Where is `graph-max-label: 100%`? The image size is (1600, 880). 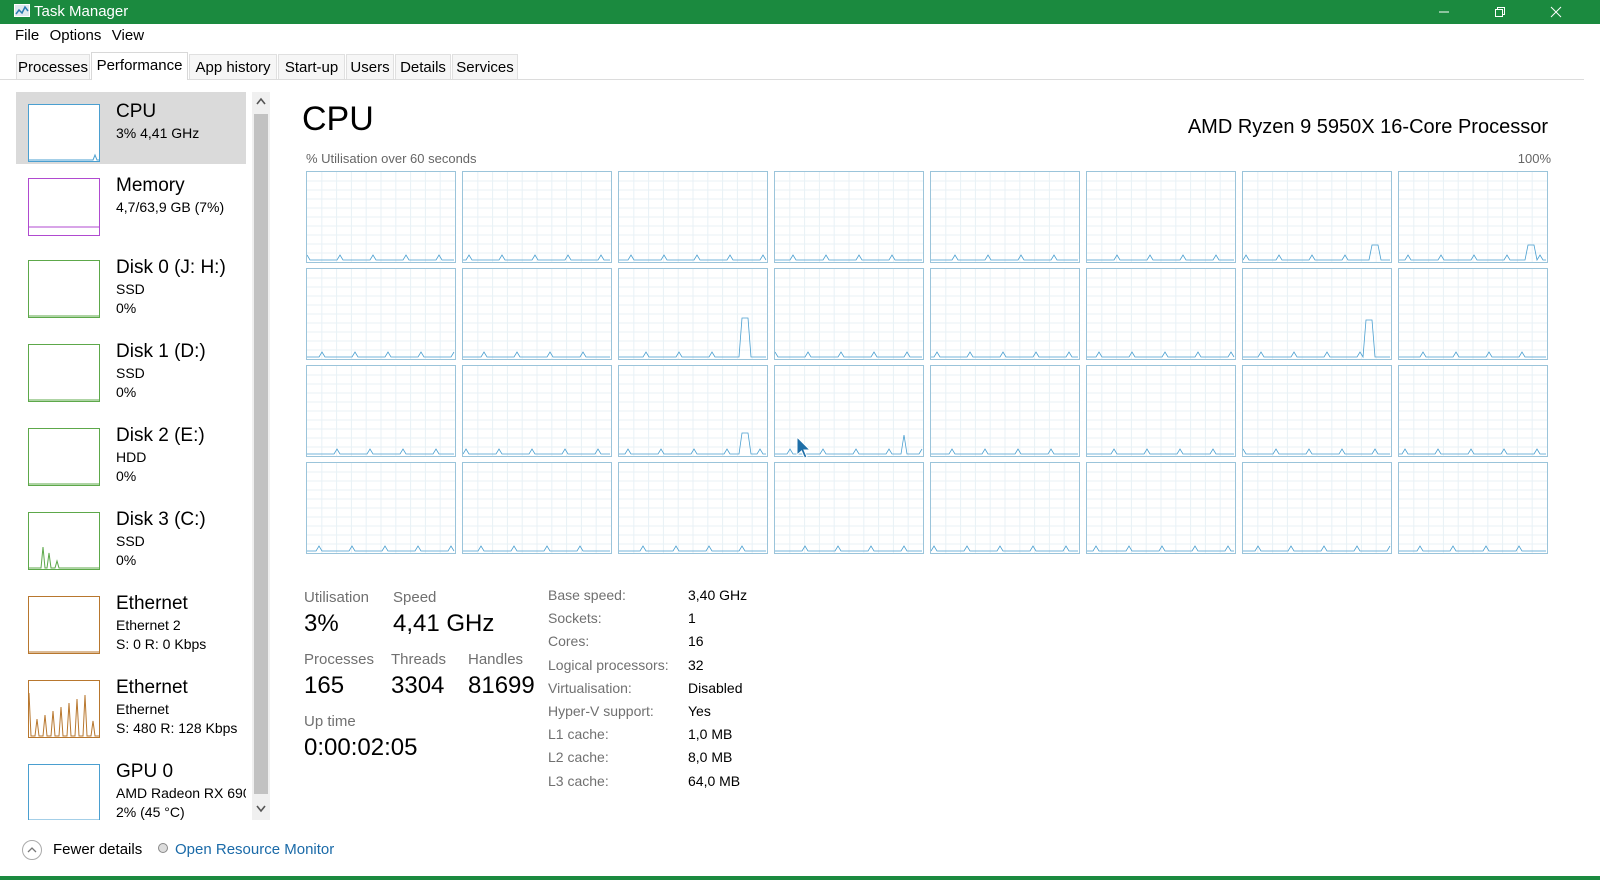
graph-max-label: 100% is located at coordinates (1534, 158).